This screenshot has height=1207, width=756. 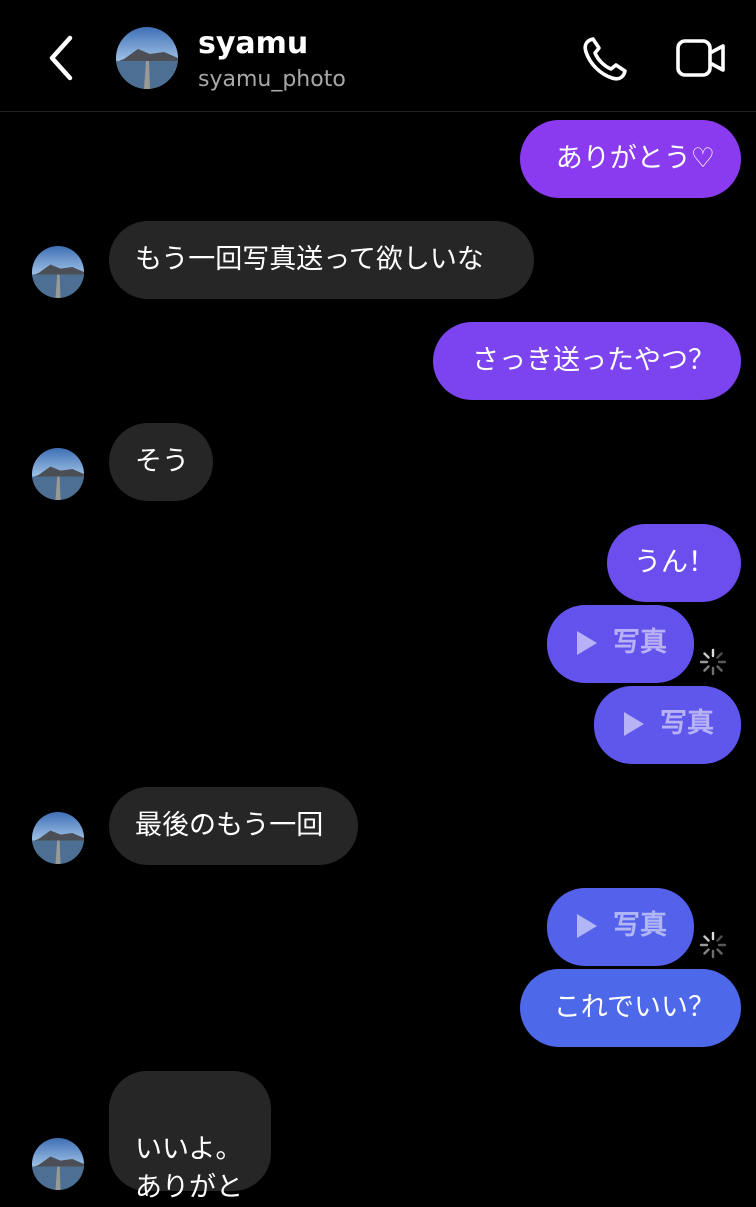 I want to click on outgoing-message: ありがとう♡, so click(x=630, y=159).